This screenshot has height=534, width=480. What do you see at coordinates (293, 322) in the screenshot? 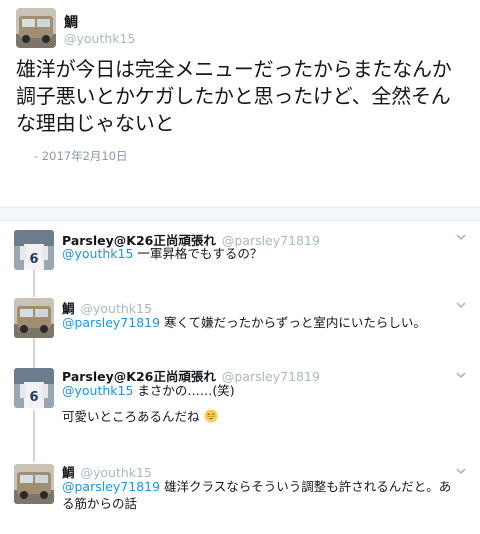
I see `reply-message: 寒くて嫌だったからずっと室内にいたらしい。` at bounding box center [293, 322].